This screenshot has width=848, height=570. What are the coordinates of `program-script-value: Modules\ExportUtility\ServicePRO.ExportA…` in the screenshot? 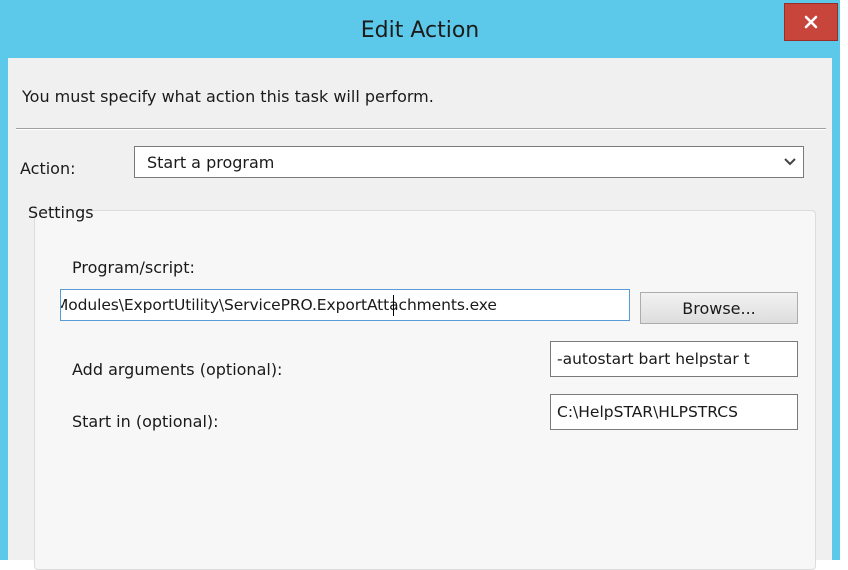 It's located at (278, 305).